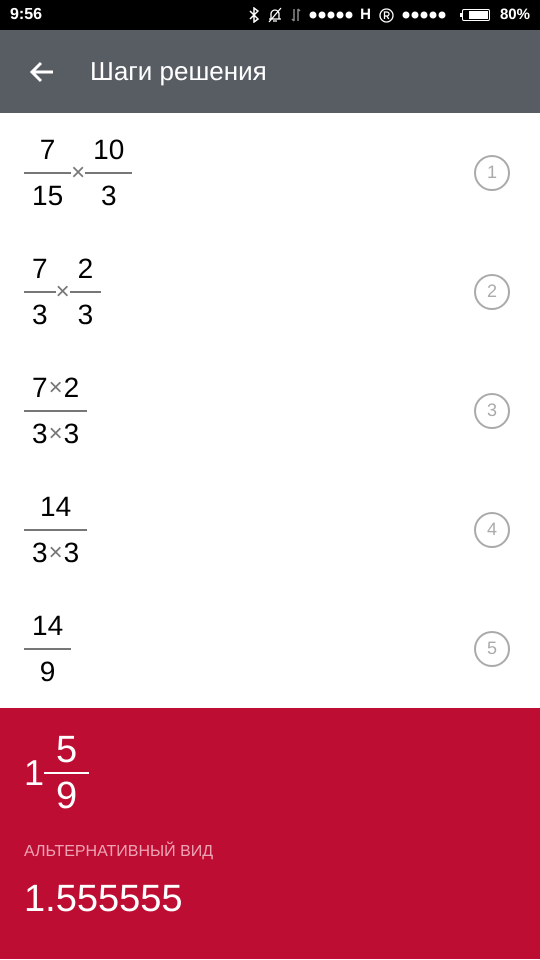 The width and height of the screenshot is (540, 960). What do you see at coordinates (104, 899) in the screenshot?
I see `decimal-value: 1.555555` at bounding box center [104, 899].